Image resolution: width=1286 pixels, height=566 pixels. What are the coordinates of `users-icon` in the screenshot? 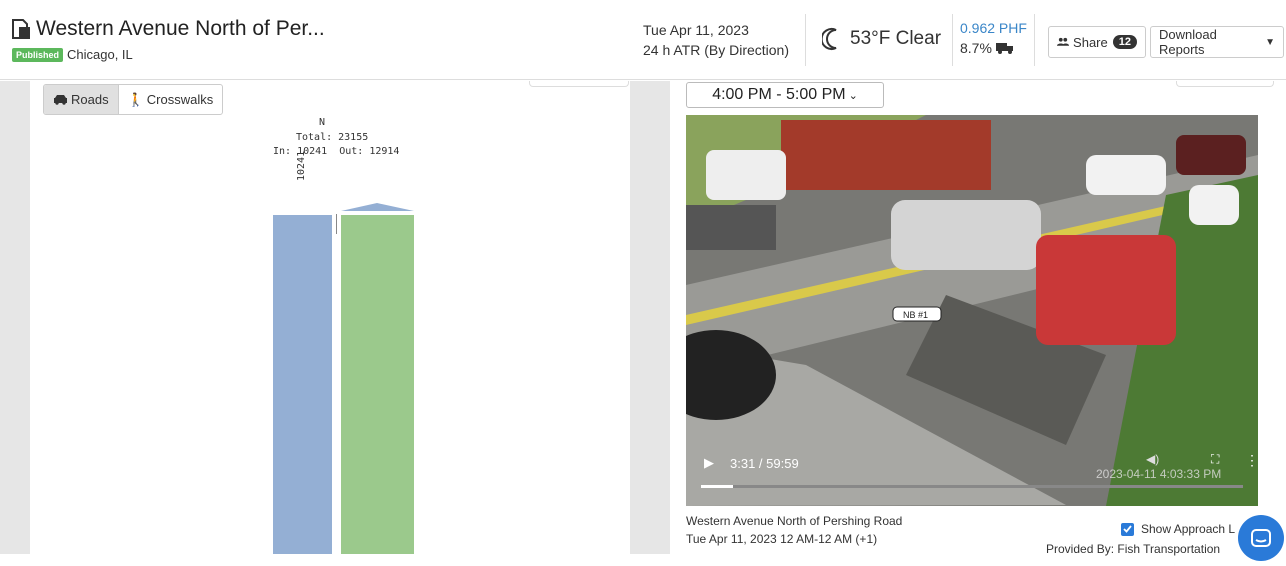 It's located at (1063, 41).